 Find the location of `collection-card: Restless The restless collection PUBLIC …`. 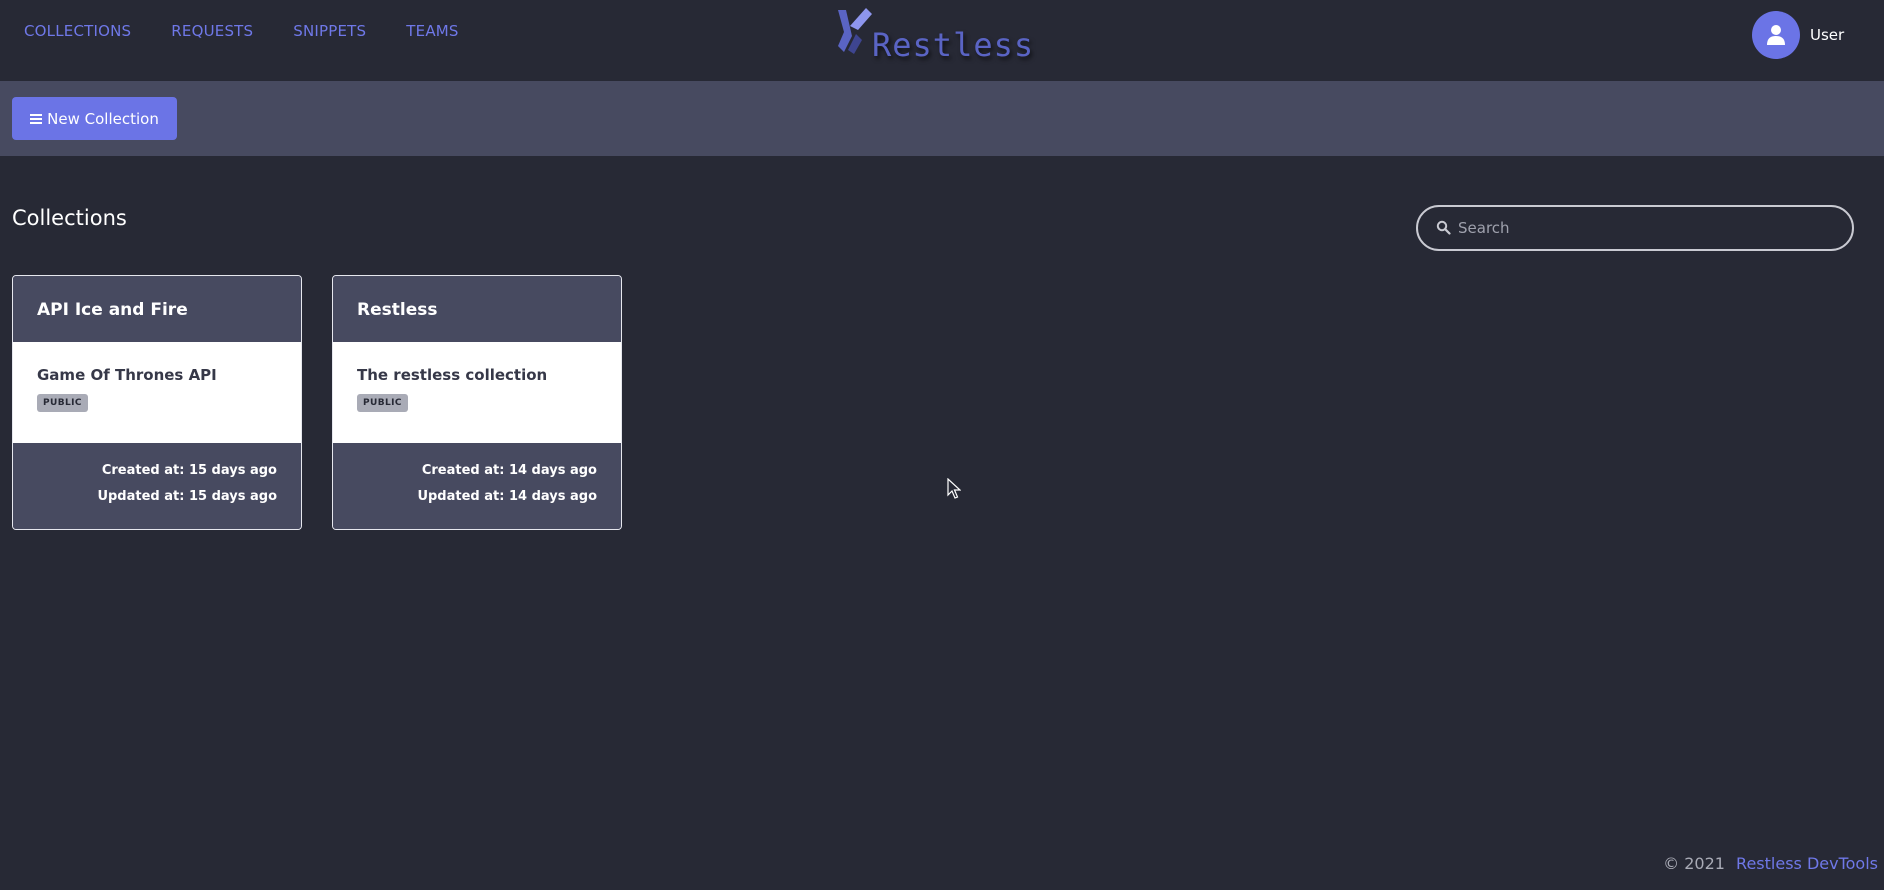

collection-card: Restless The restless collection PUBLIC … is located at coordinates (477, 402).